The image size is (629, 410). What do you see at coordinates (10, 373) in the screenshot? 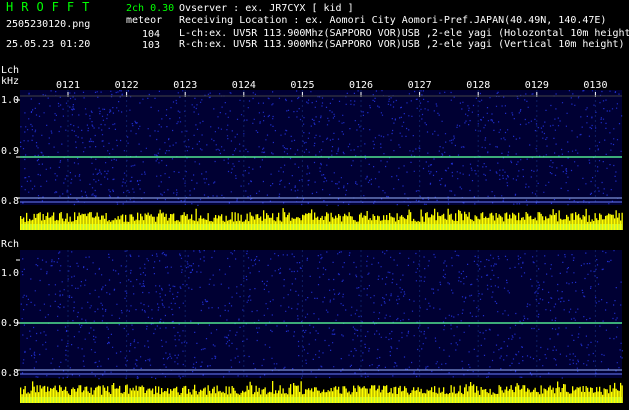
I see `rch-freq-tick: 0.8` at bounding box center [10, 373].